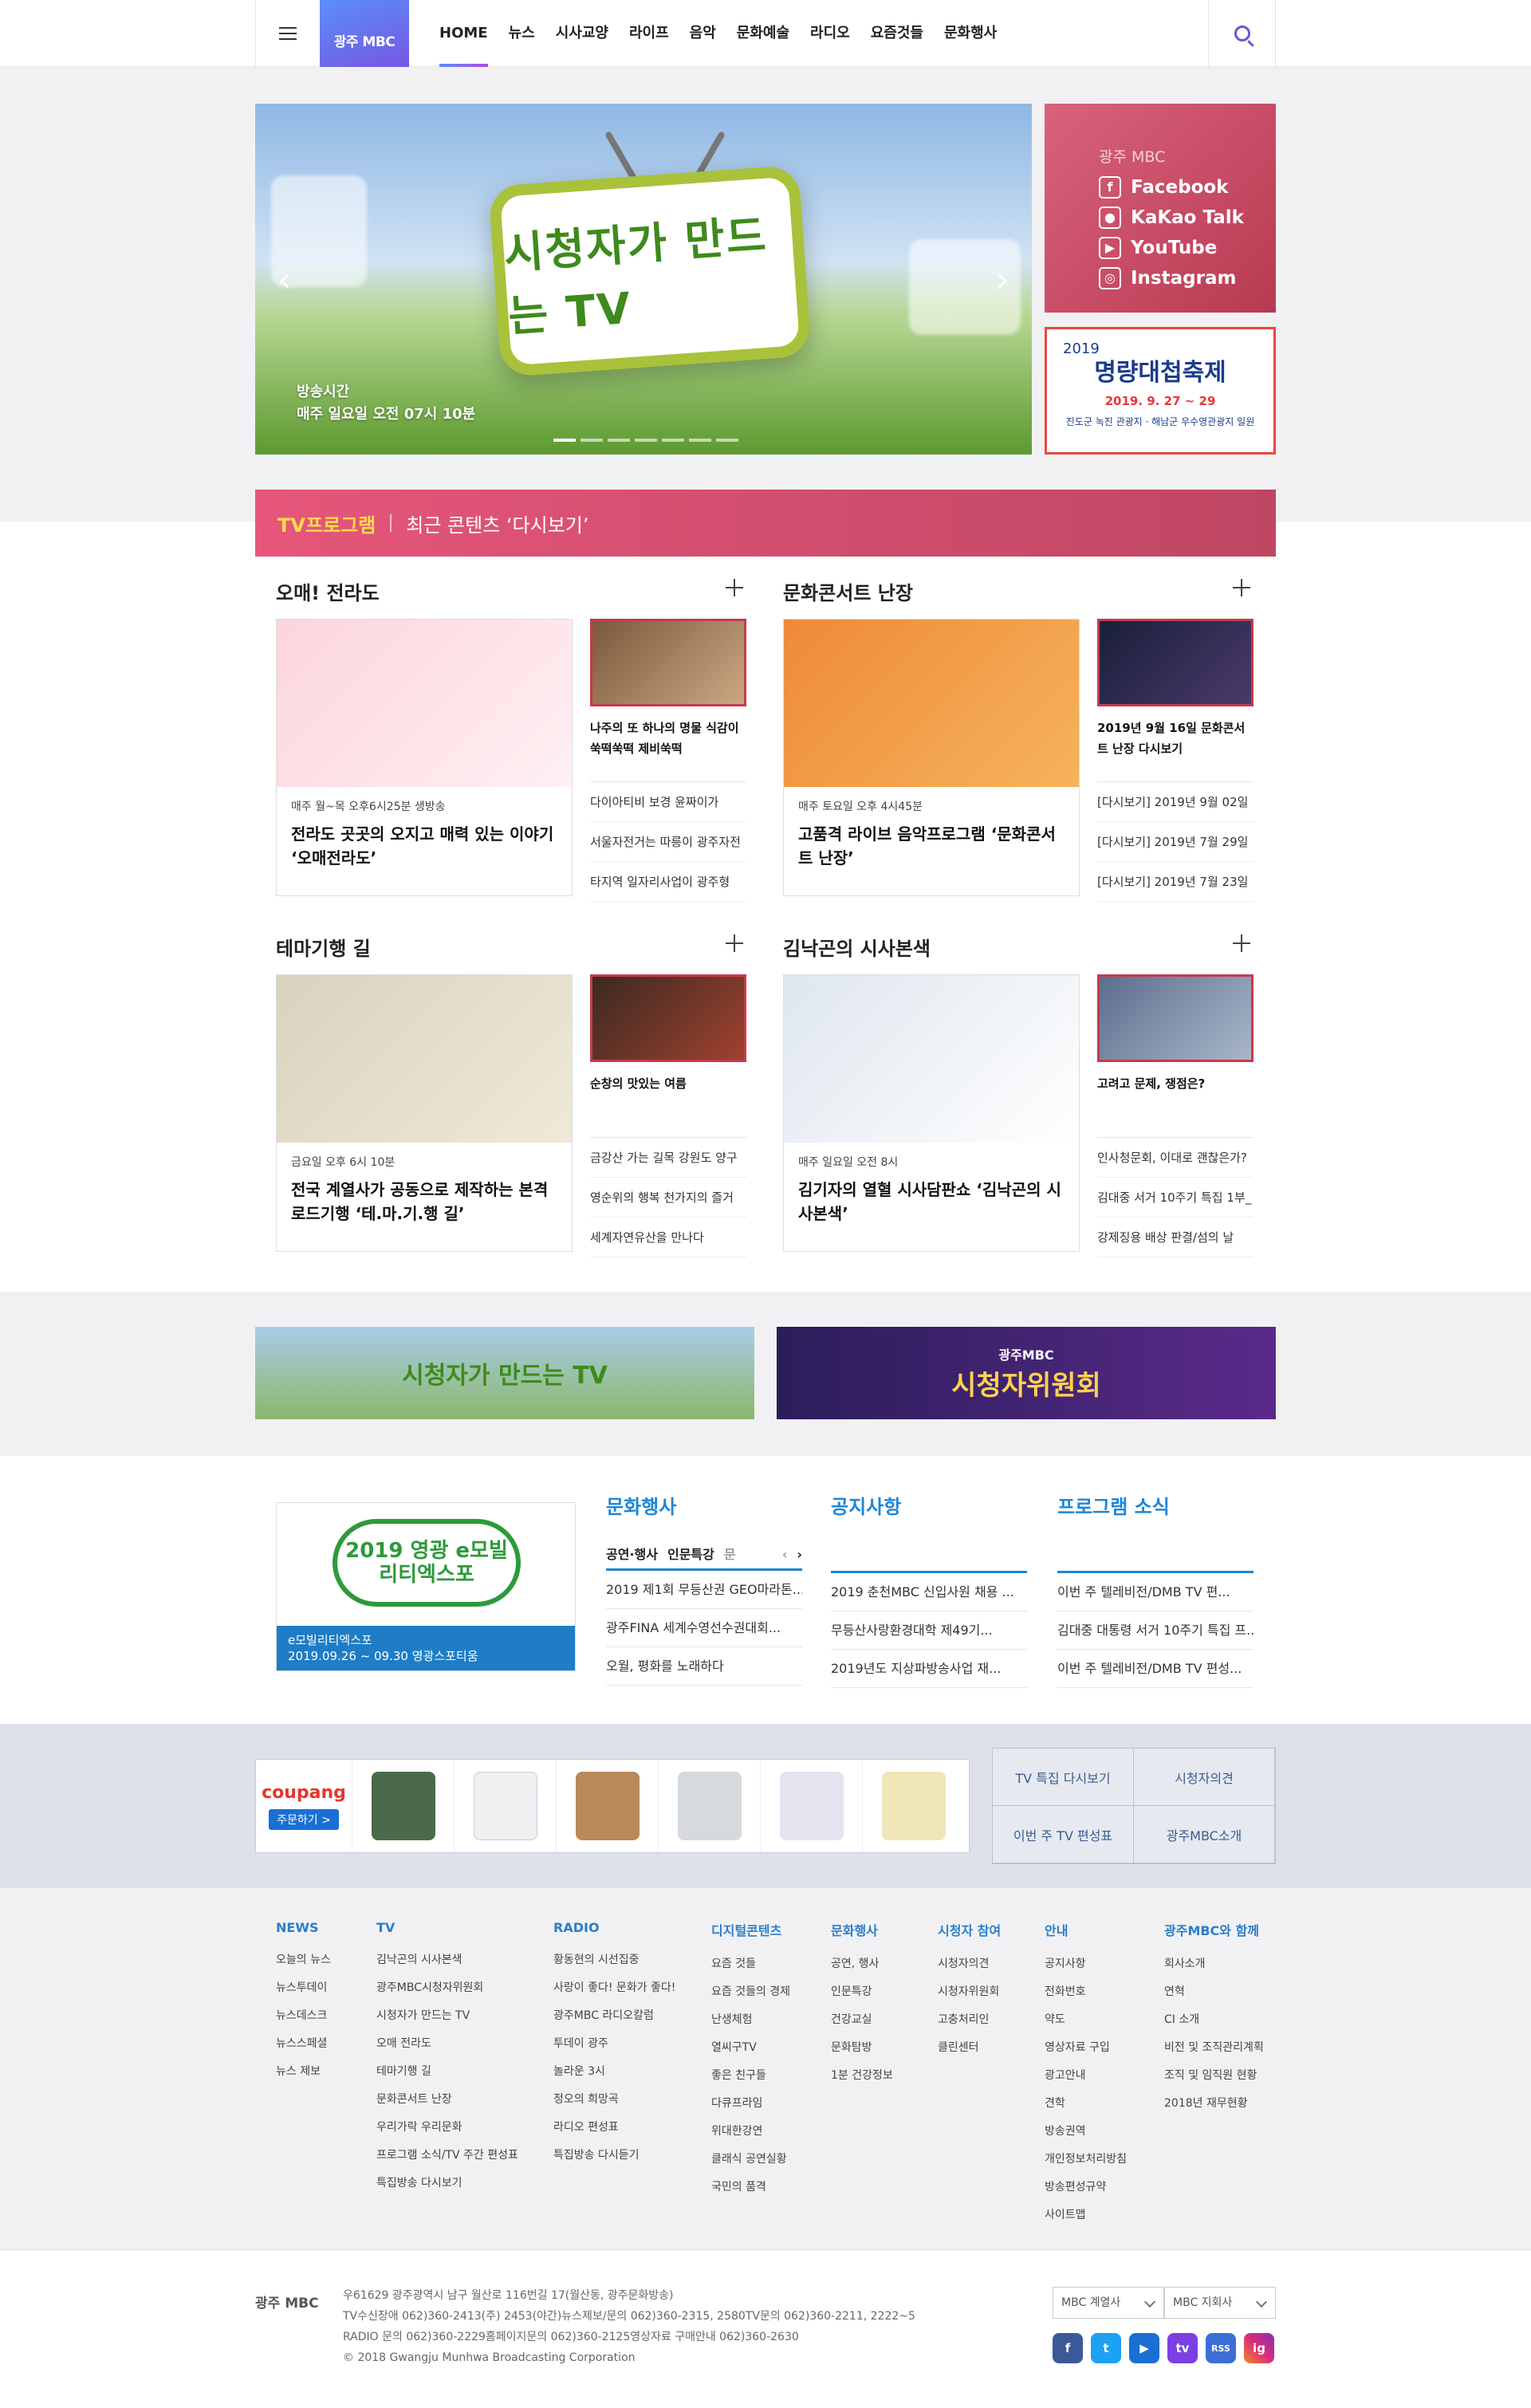  Describe the element at coordinates (614, 1927) in the screenshot. I see `sitemap-heading: RADIO` at that location.